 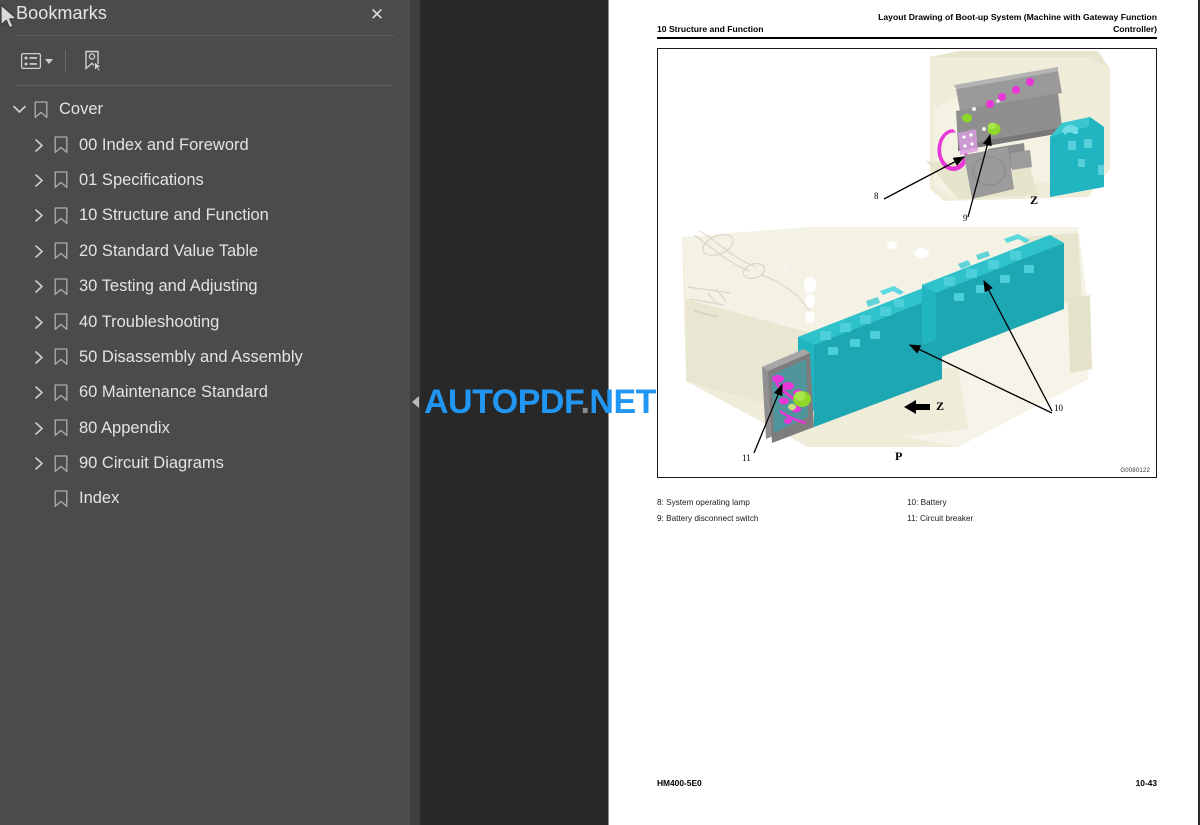 What do you see at coordinates (899, 456) in the screenshot?
I see `figure-view-letter-p: P` at bounding box center [899, 456].